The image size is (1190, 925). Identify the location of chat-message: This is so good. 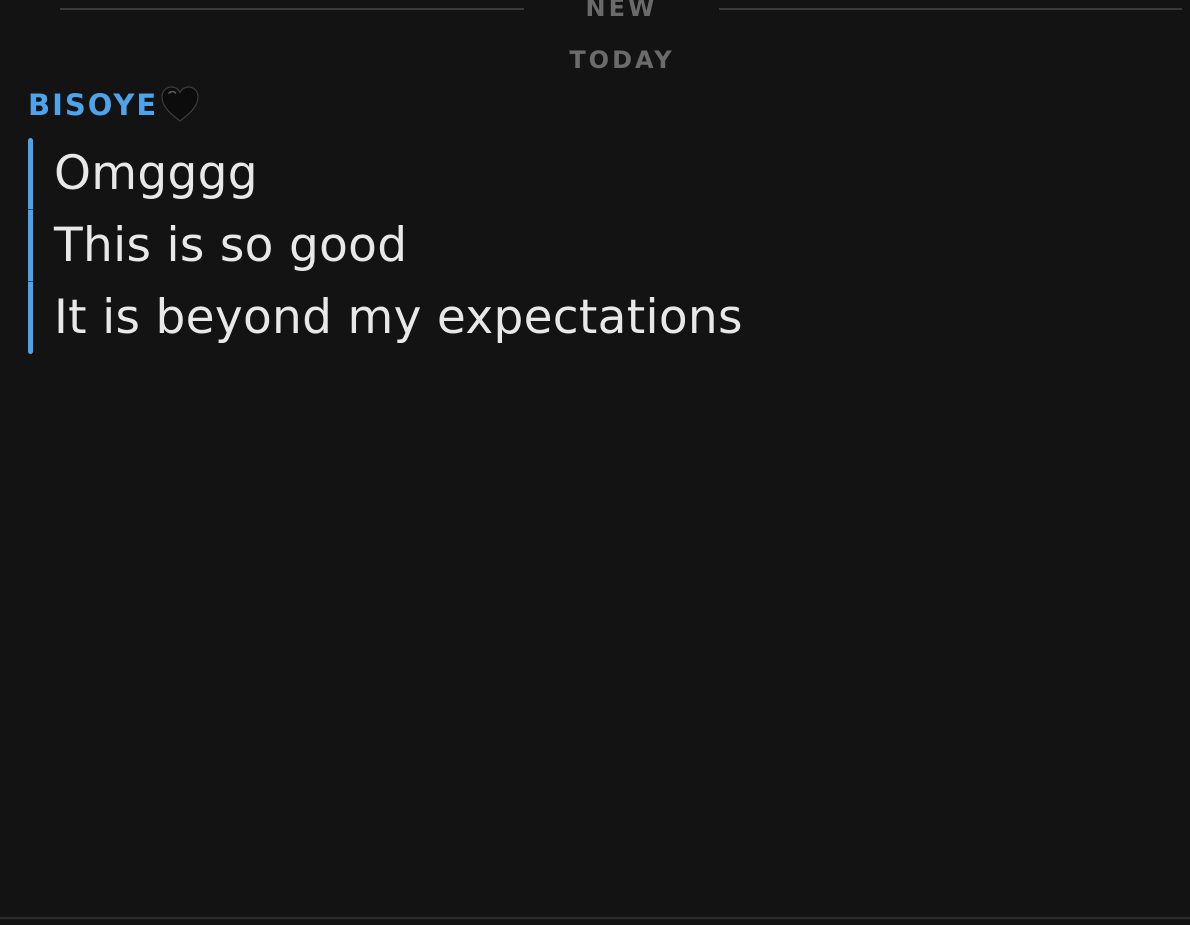
(593, 246).